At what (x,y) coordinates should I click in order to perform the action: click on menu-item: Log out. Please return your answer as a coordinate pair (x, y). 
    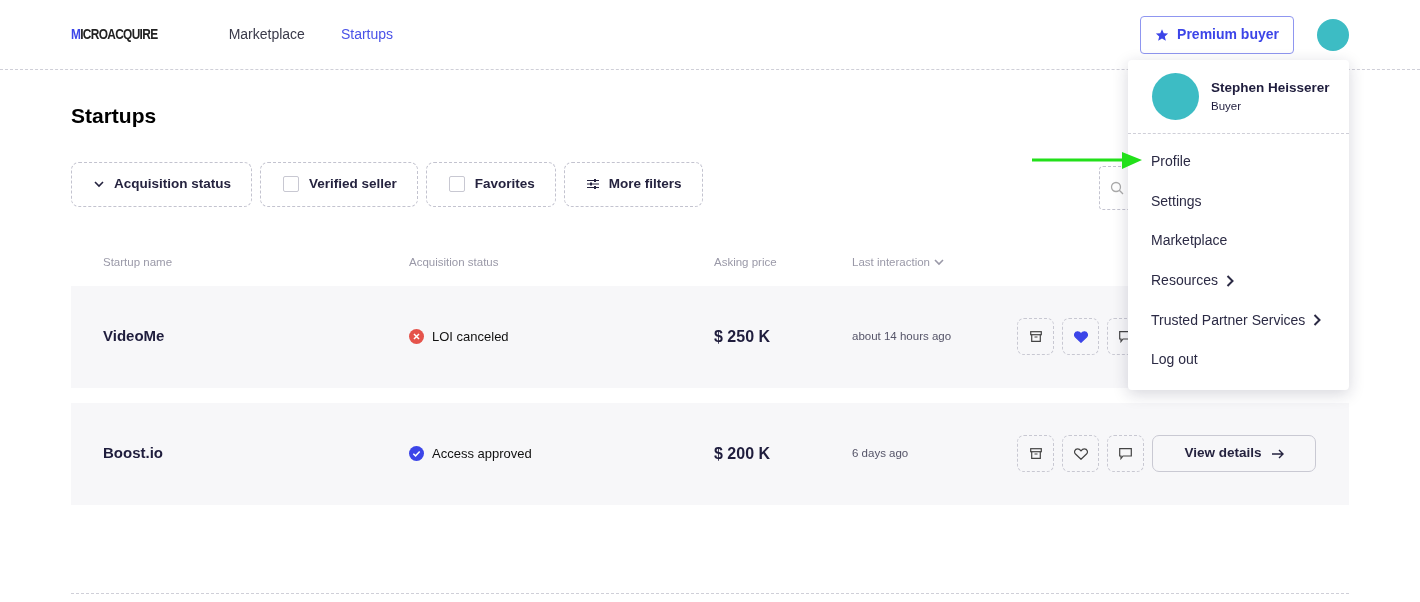
    Looking at the image, I should click on (1174, 359).